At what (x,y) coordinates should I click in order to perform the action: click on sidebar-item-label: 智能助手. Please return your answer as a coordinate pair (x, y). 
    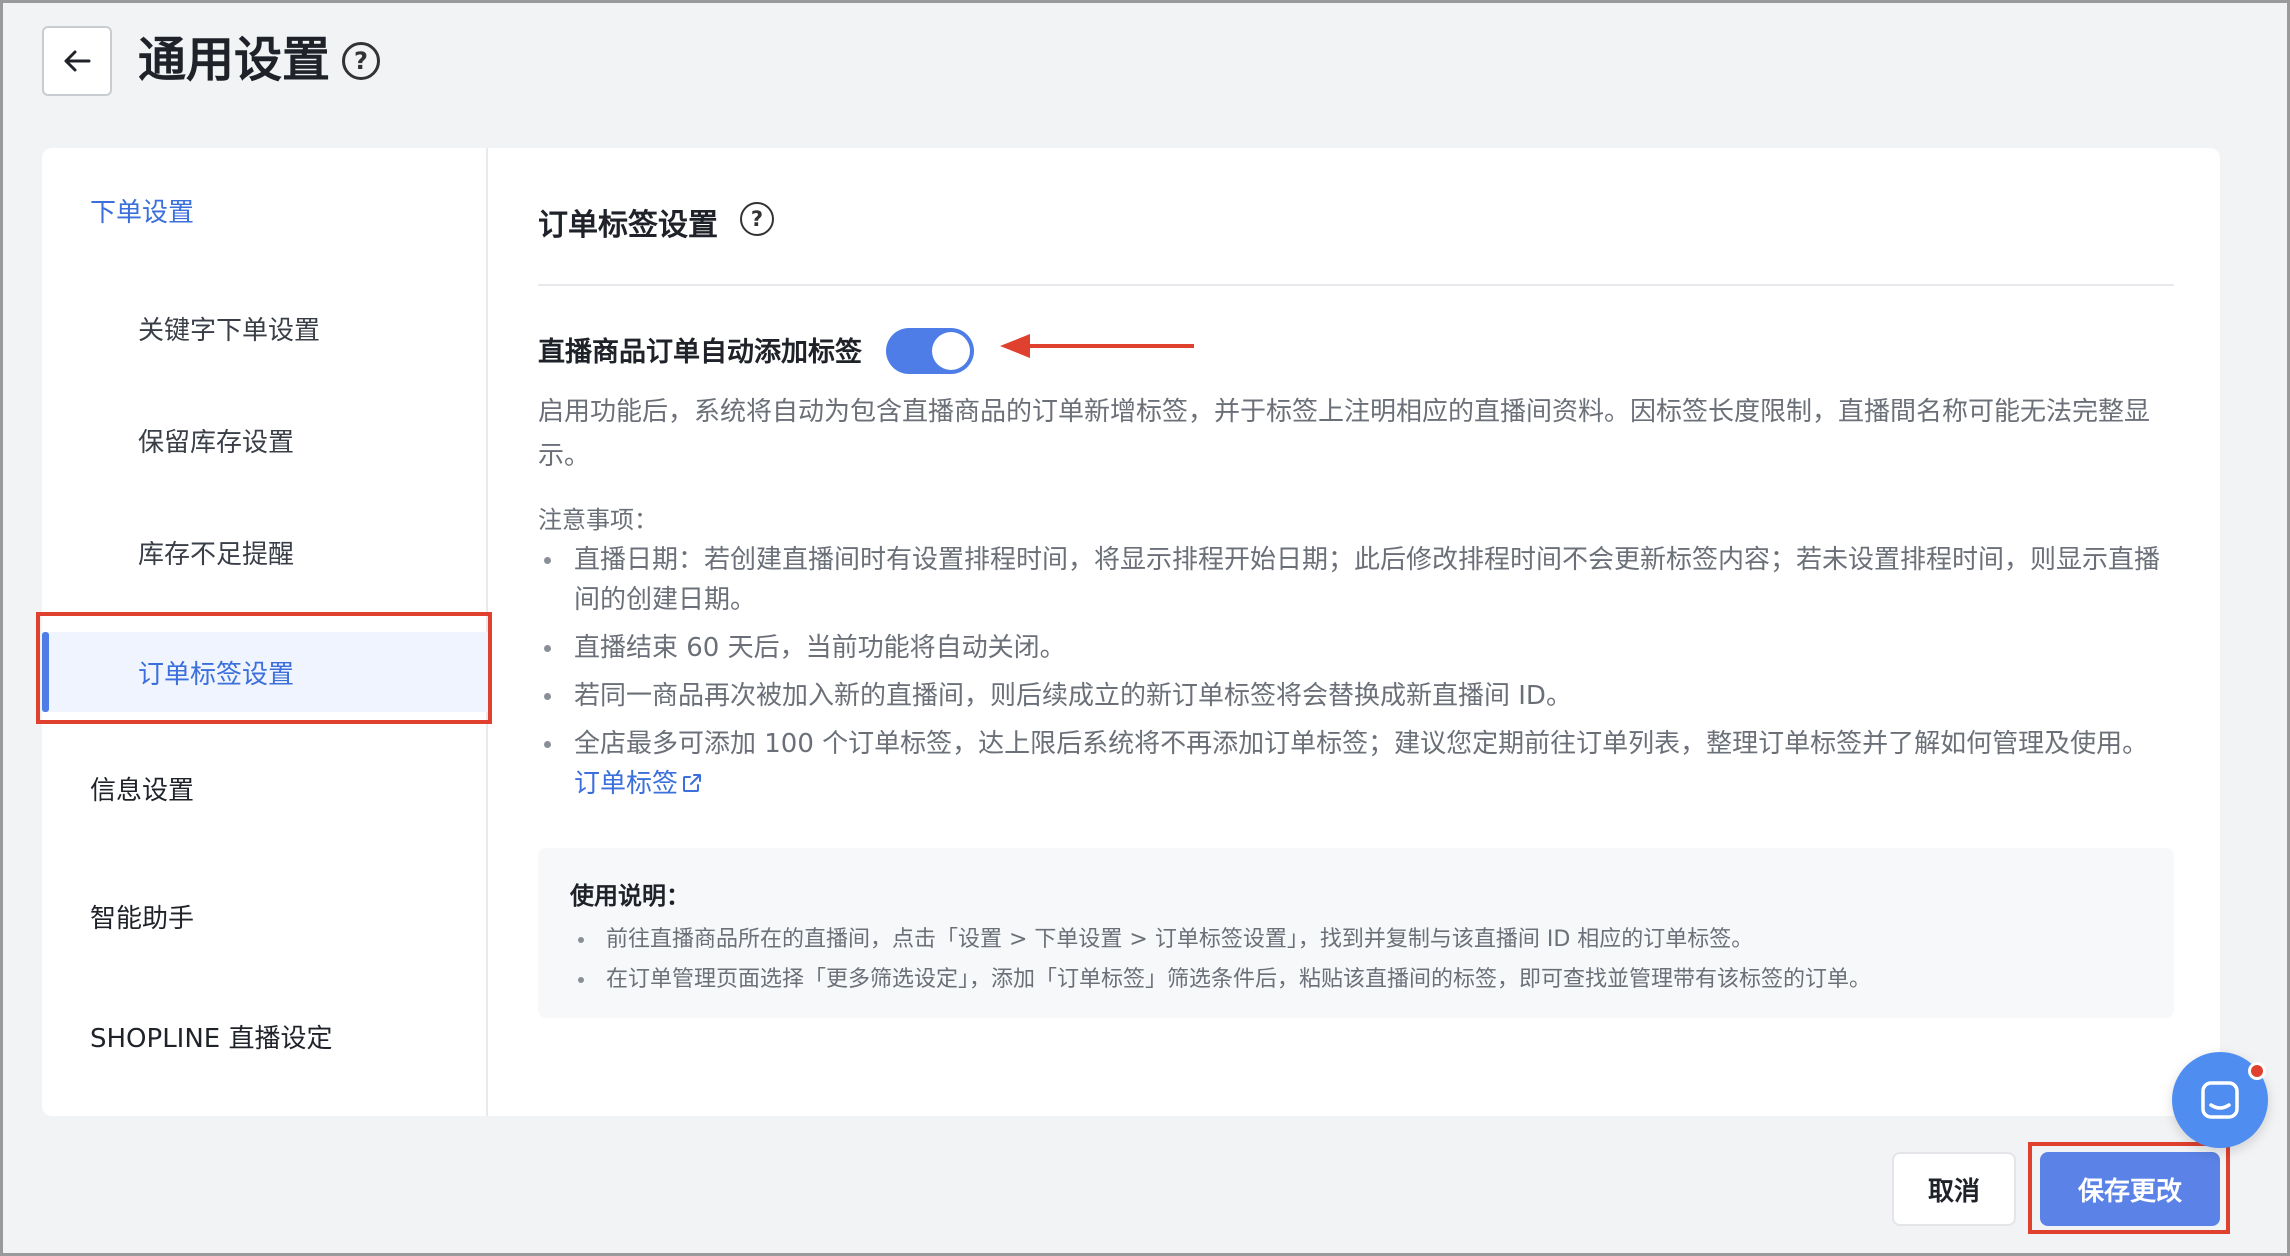
    Looking at the image, I should click on (142, 918).